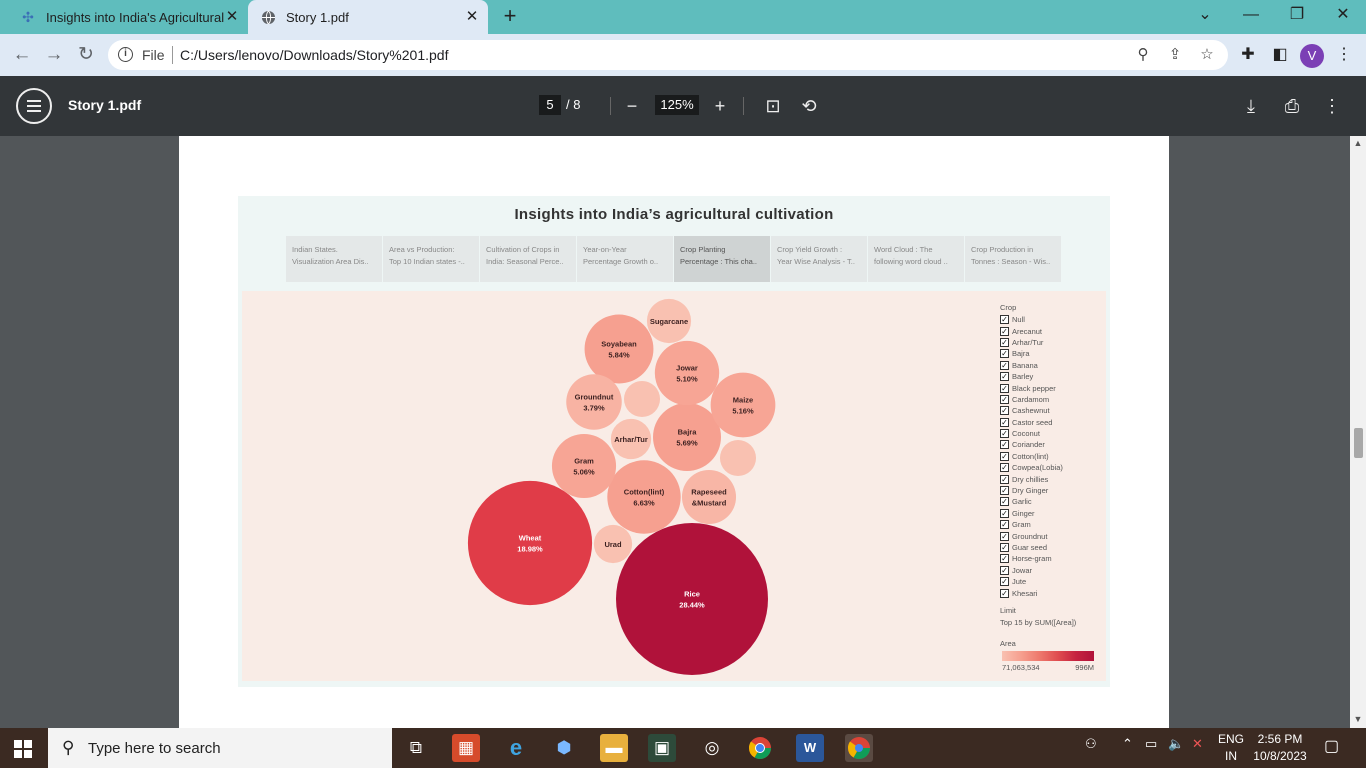 The width and height of the screenshot is (1366, 768). Describe the element at coordinates (1050, 570) in the screenshot. I see `legend-item: ✓ Jowar` at that location.